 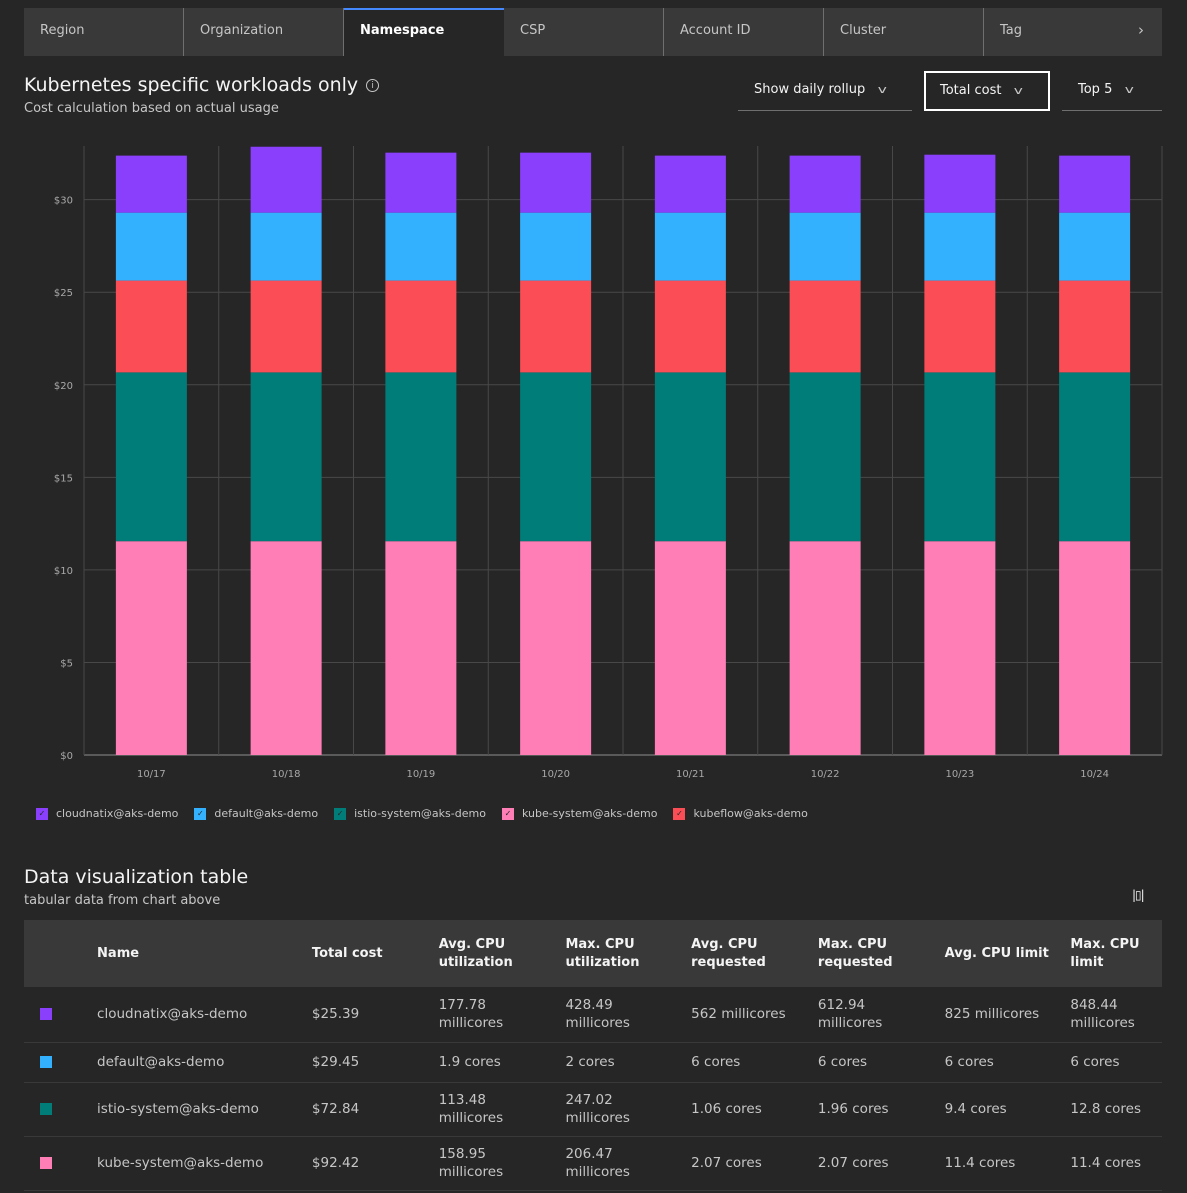 I want to click on x-tick-label: 10/22, so click(x=825, y=774).